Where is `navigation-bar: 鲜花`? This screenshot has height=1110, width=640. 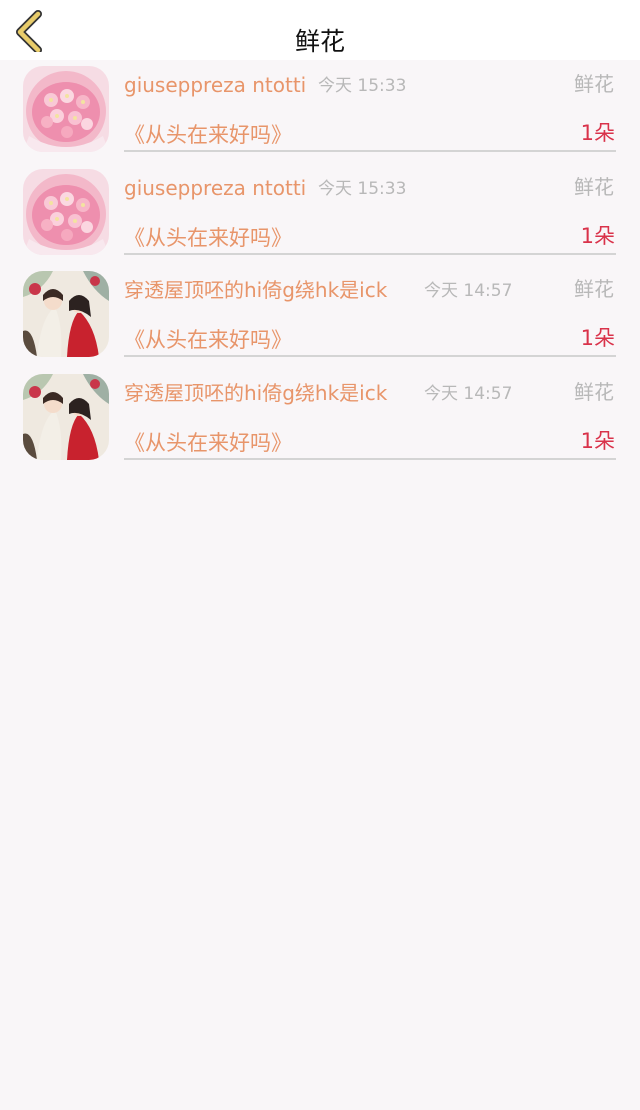 navigation-bar: 鲜花 is located at coordinates (320, 30).